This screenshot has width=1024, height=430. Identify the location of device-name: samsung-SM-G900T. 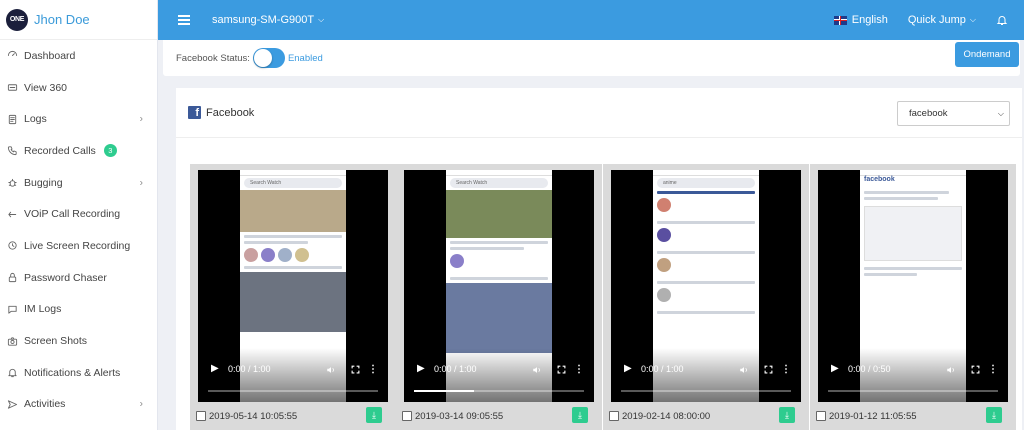
(263, 20).